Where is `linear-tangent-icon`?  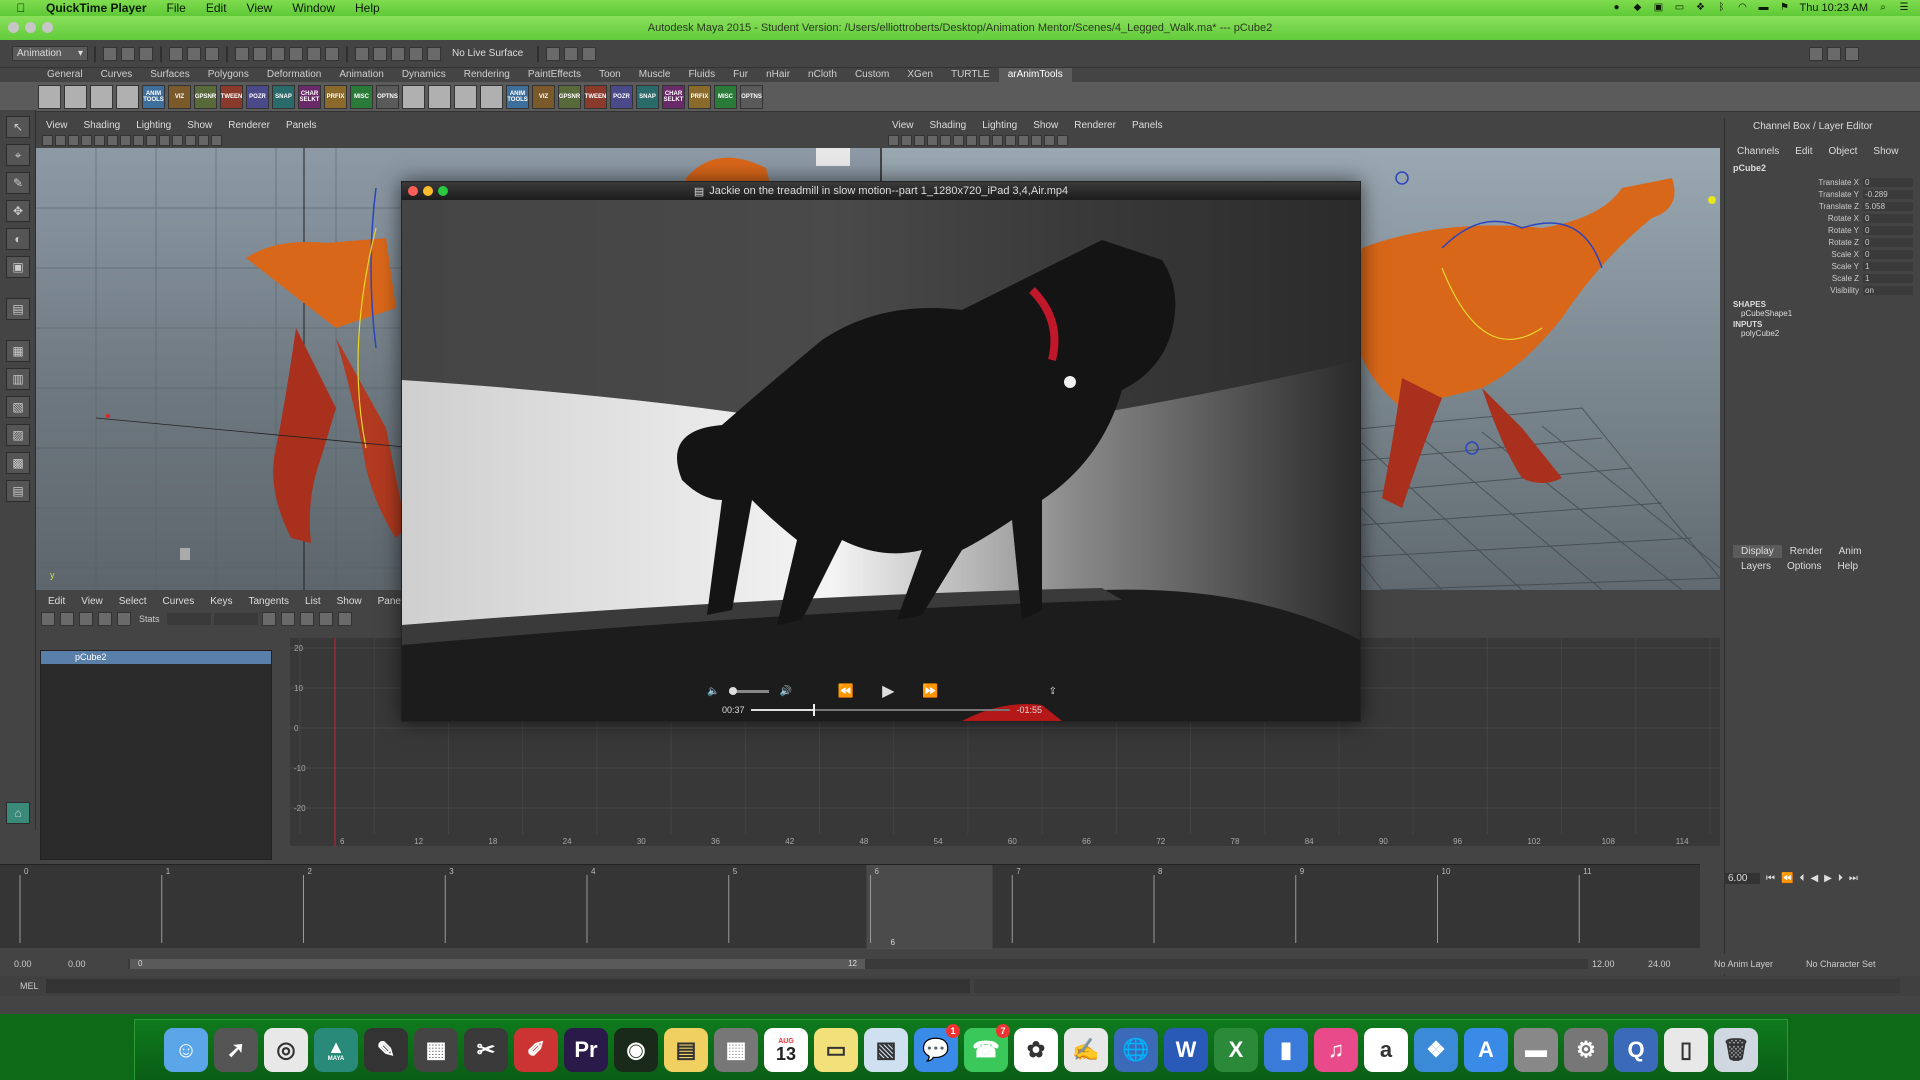 linear-tangent-icon is located at coordinates (344, 619).